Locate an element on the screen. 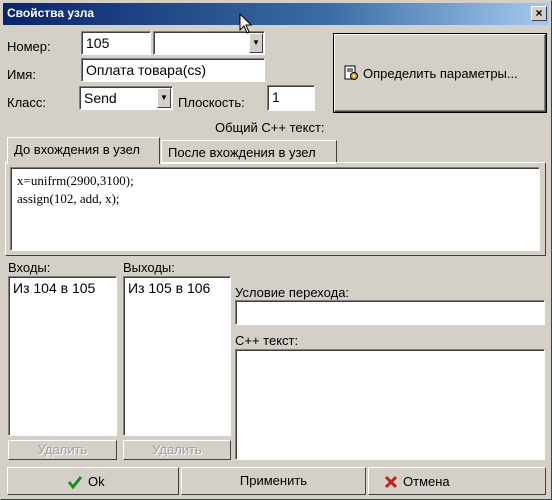  window-title: Свойства узла is located at coordinates (50, 13).